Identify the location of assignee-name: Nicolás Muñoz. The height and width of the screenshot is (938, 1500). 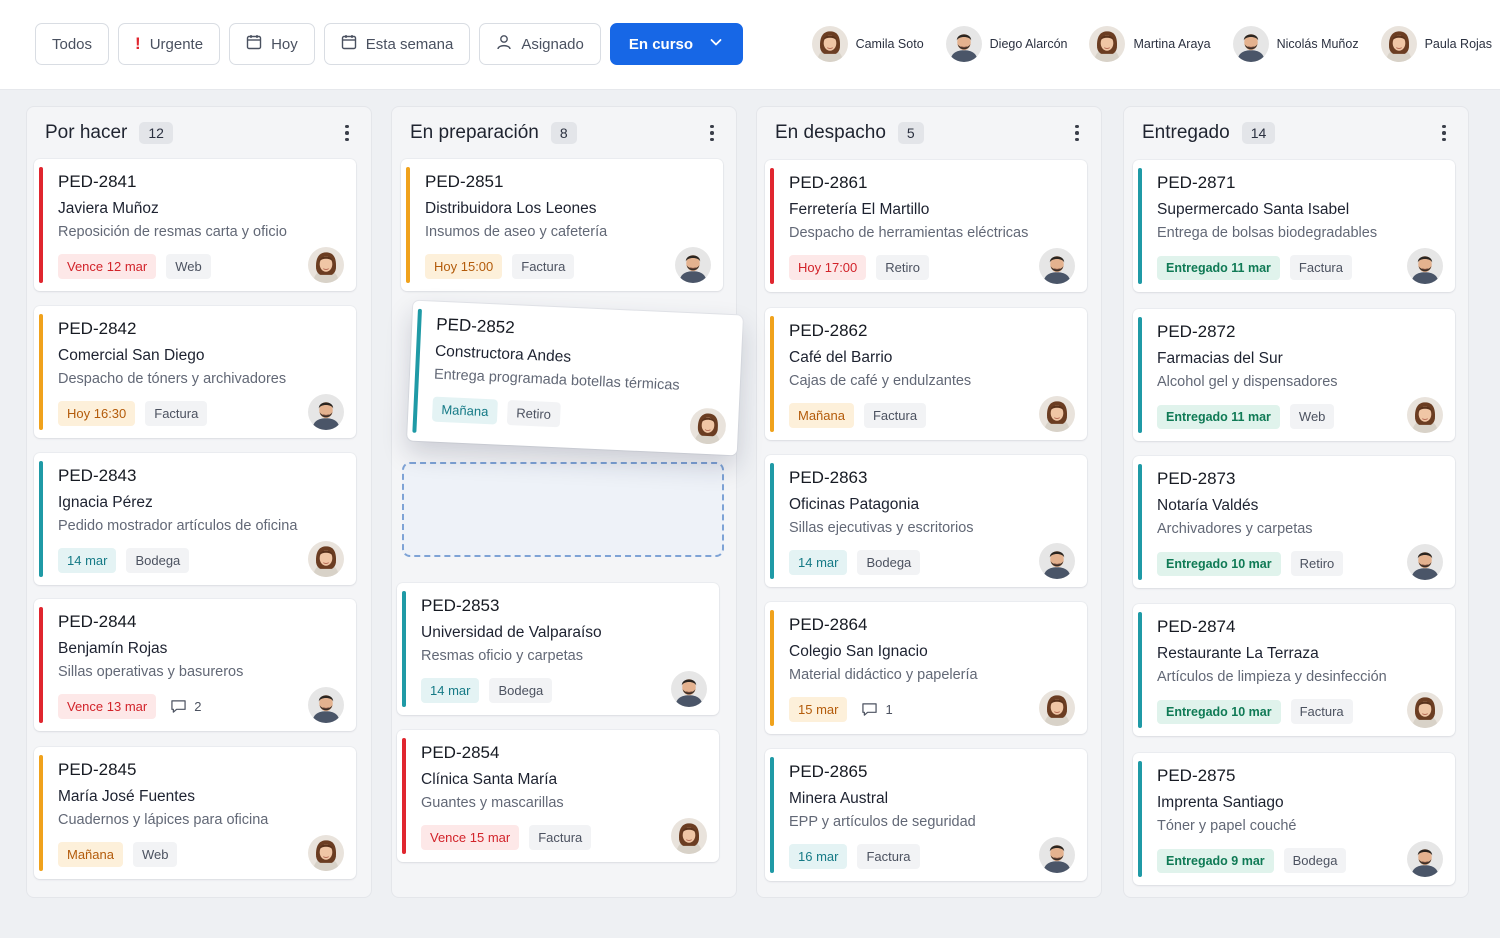
(1317, 44).